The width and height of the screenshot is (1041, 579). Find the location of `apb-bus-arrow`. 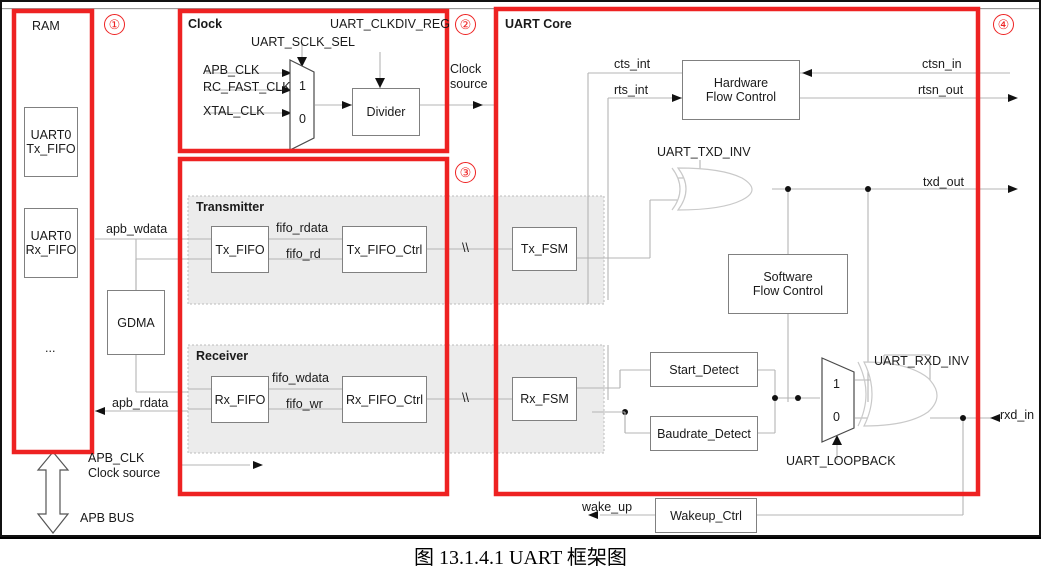

apb-bus-arrow is located at coordinates (53, 492).